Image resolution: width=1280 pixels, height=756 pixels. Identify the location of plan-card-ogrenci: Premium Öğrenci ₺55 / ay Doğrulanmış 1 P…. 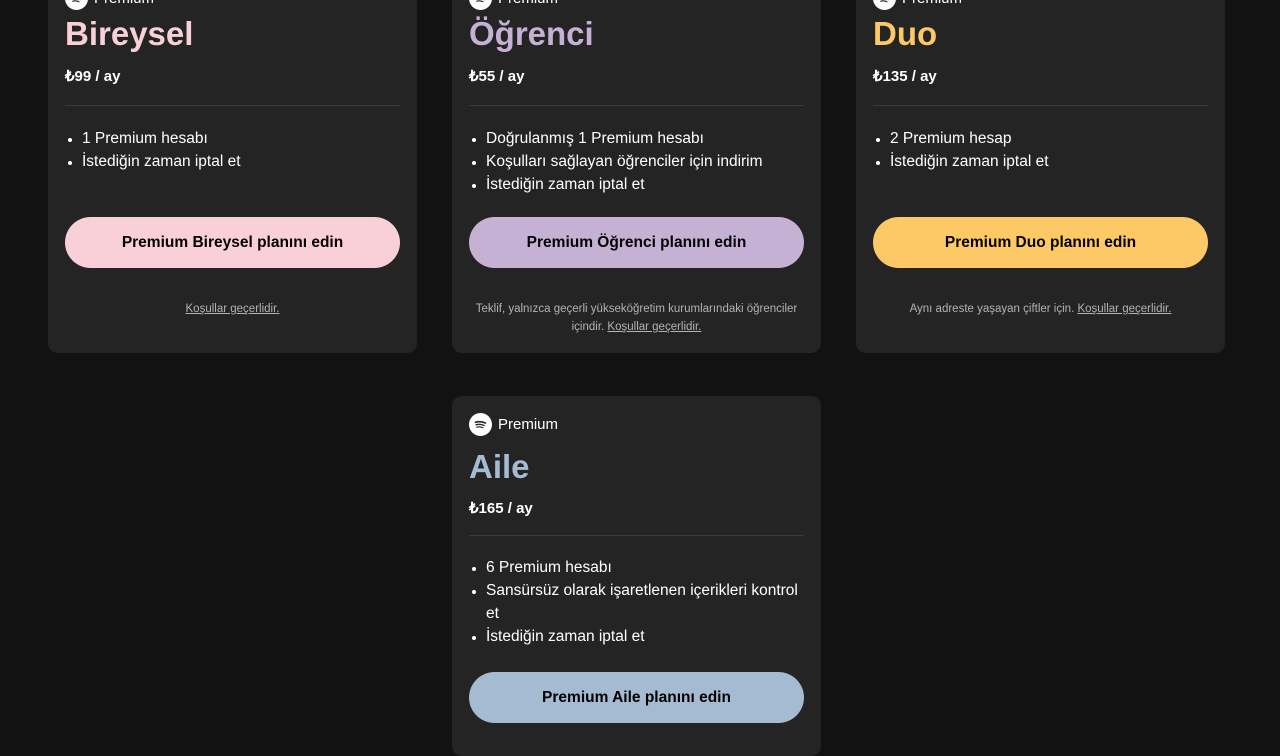
(636, 176).